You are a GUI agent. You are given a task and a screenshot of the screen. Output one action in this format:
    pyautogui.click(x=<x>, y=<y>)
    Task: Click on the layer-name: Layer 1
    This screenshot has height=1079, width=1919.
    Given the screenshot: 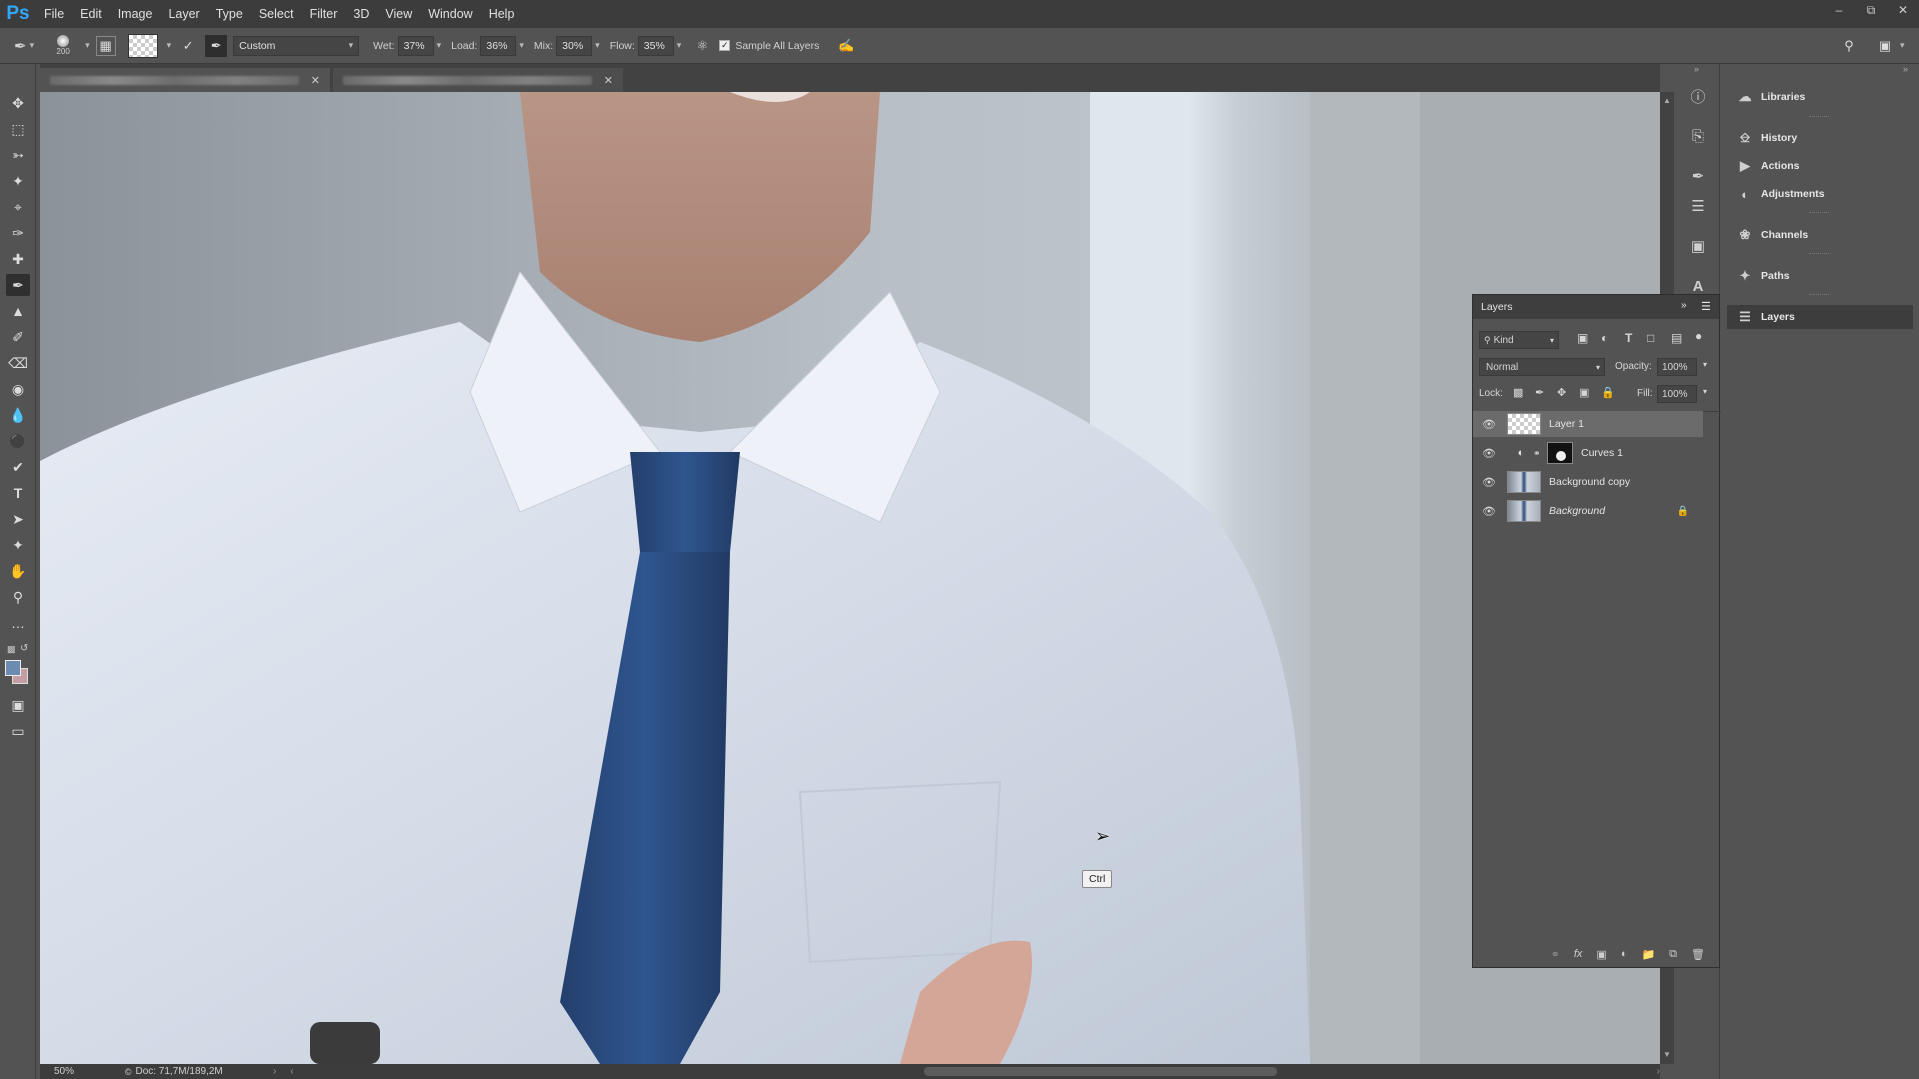 What is the action you would take?
    pyautogui.click(x=1566, y=424)
    